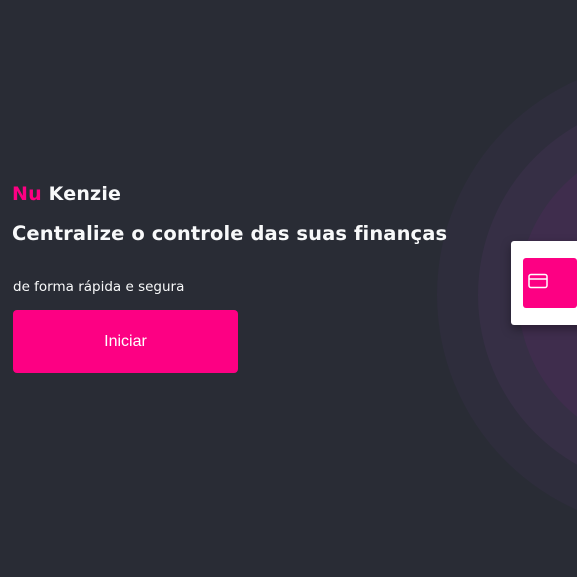  Describe the element at coordinates (27, 194) in the screenshot. I see `brand-logo-nu: Nu` at that location.